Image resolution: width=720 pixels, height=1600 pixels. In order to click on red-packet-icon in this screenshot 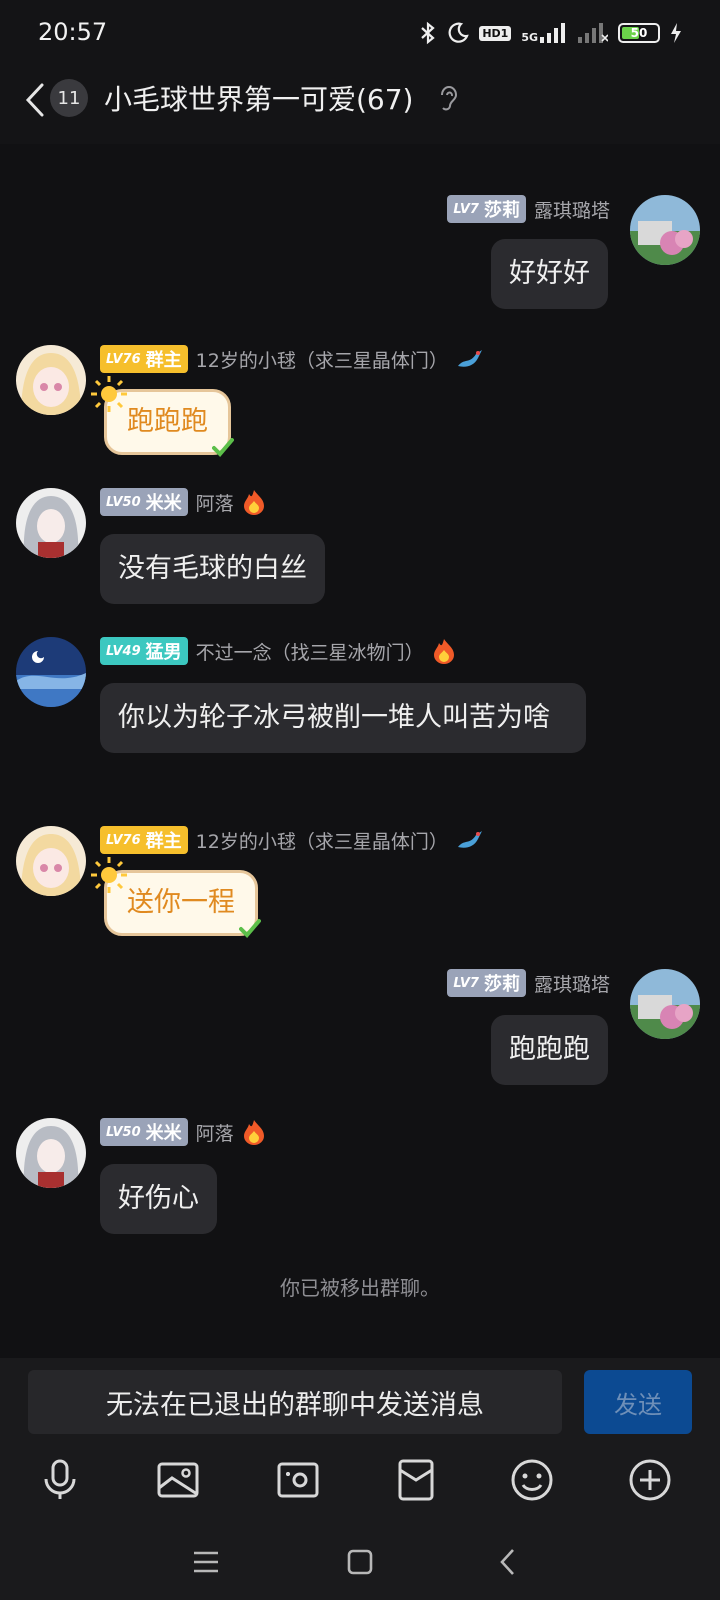, I will do `click(416, 1480)`.